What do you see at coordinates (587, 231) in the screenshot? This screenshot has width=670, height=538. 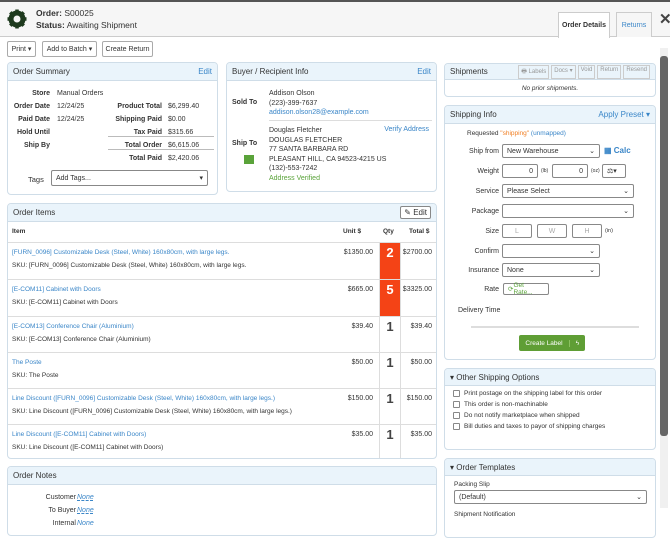 I see `height-input: H` at bounding box center [587, 231].